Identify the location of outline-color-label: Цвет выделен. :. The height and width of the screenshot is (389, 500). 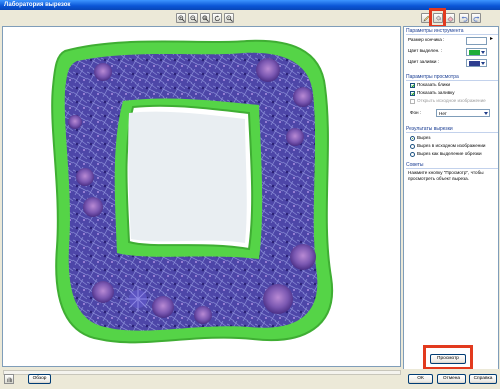
(425, 50).